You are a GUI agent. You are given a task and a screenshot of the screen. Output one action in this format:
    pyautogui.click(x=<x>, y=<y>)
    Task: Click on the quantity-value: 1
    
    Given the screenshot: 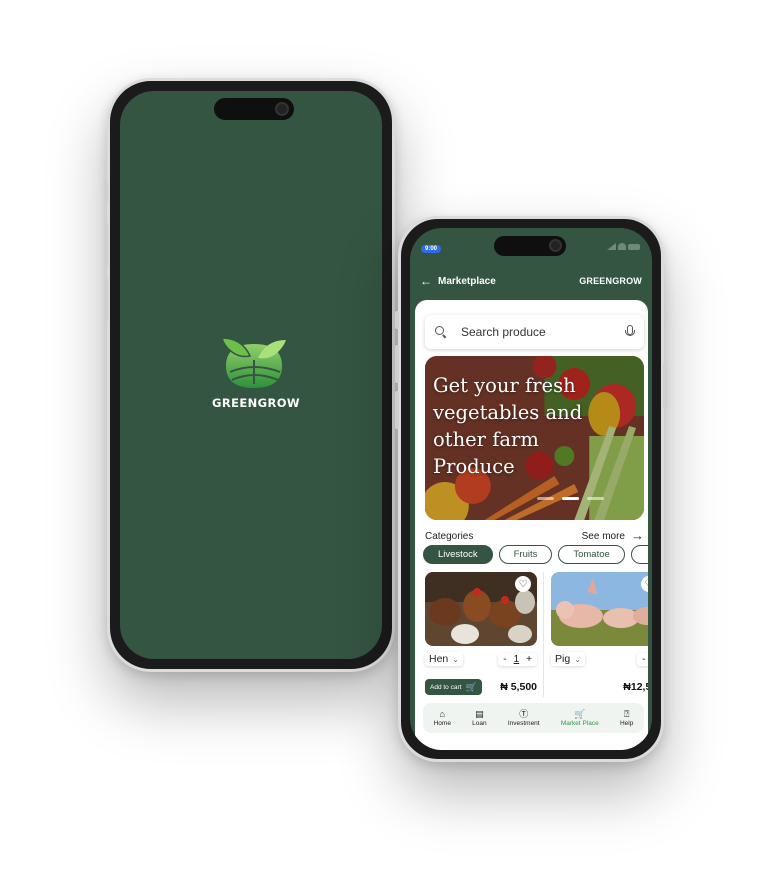 What is the action you would take?
    pyautogui.click(x=517, y=659)
    